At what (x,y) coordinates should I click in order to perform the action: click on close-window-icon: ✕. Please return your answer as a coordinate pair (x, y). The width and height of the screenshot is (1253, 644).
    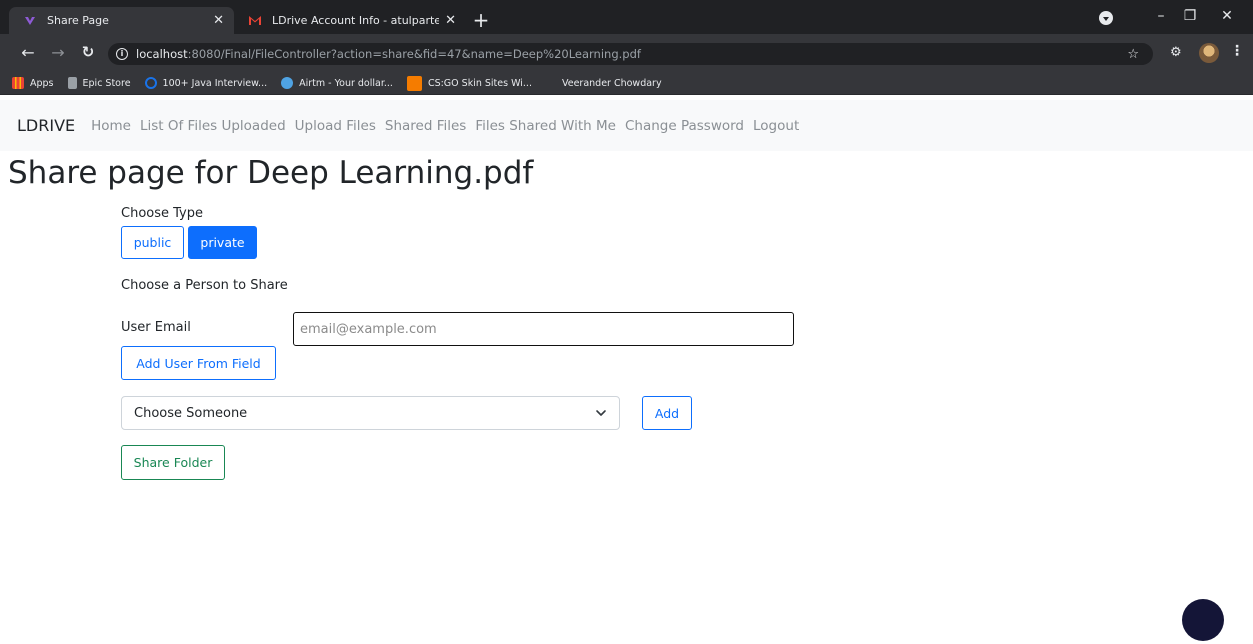
    Looking at the image, I should click on (1227, 16).